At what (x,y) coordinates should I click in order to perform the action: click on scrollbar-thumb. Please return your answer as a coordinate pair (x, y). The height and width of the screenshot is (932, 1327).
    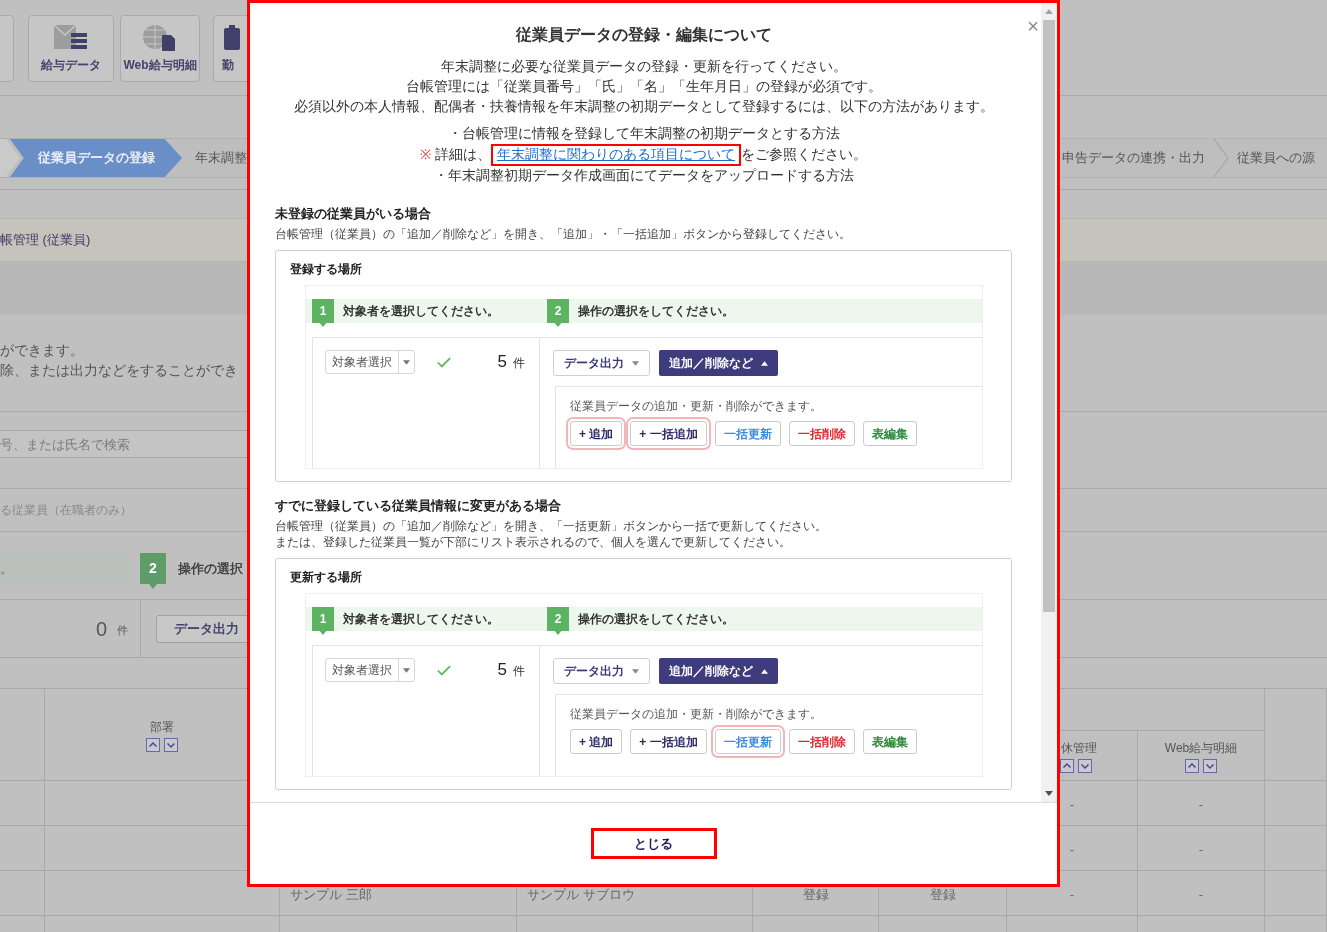
    Looking at the image, I should click on (1049, 316).